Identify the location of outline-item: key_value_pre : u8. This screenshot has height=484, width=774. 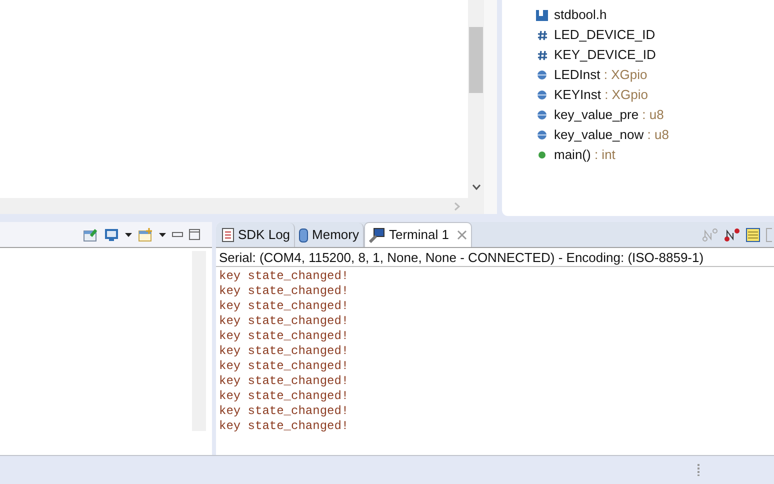
(609, 115).